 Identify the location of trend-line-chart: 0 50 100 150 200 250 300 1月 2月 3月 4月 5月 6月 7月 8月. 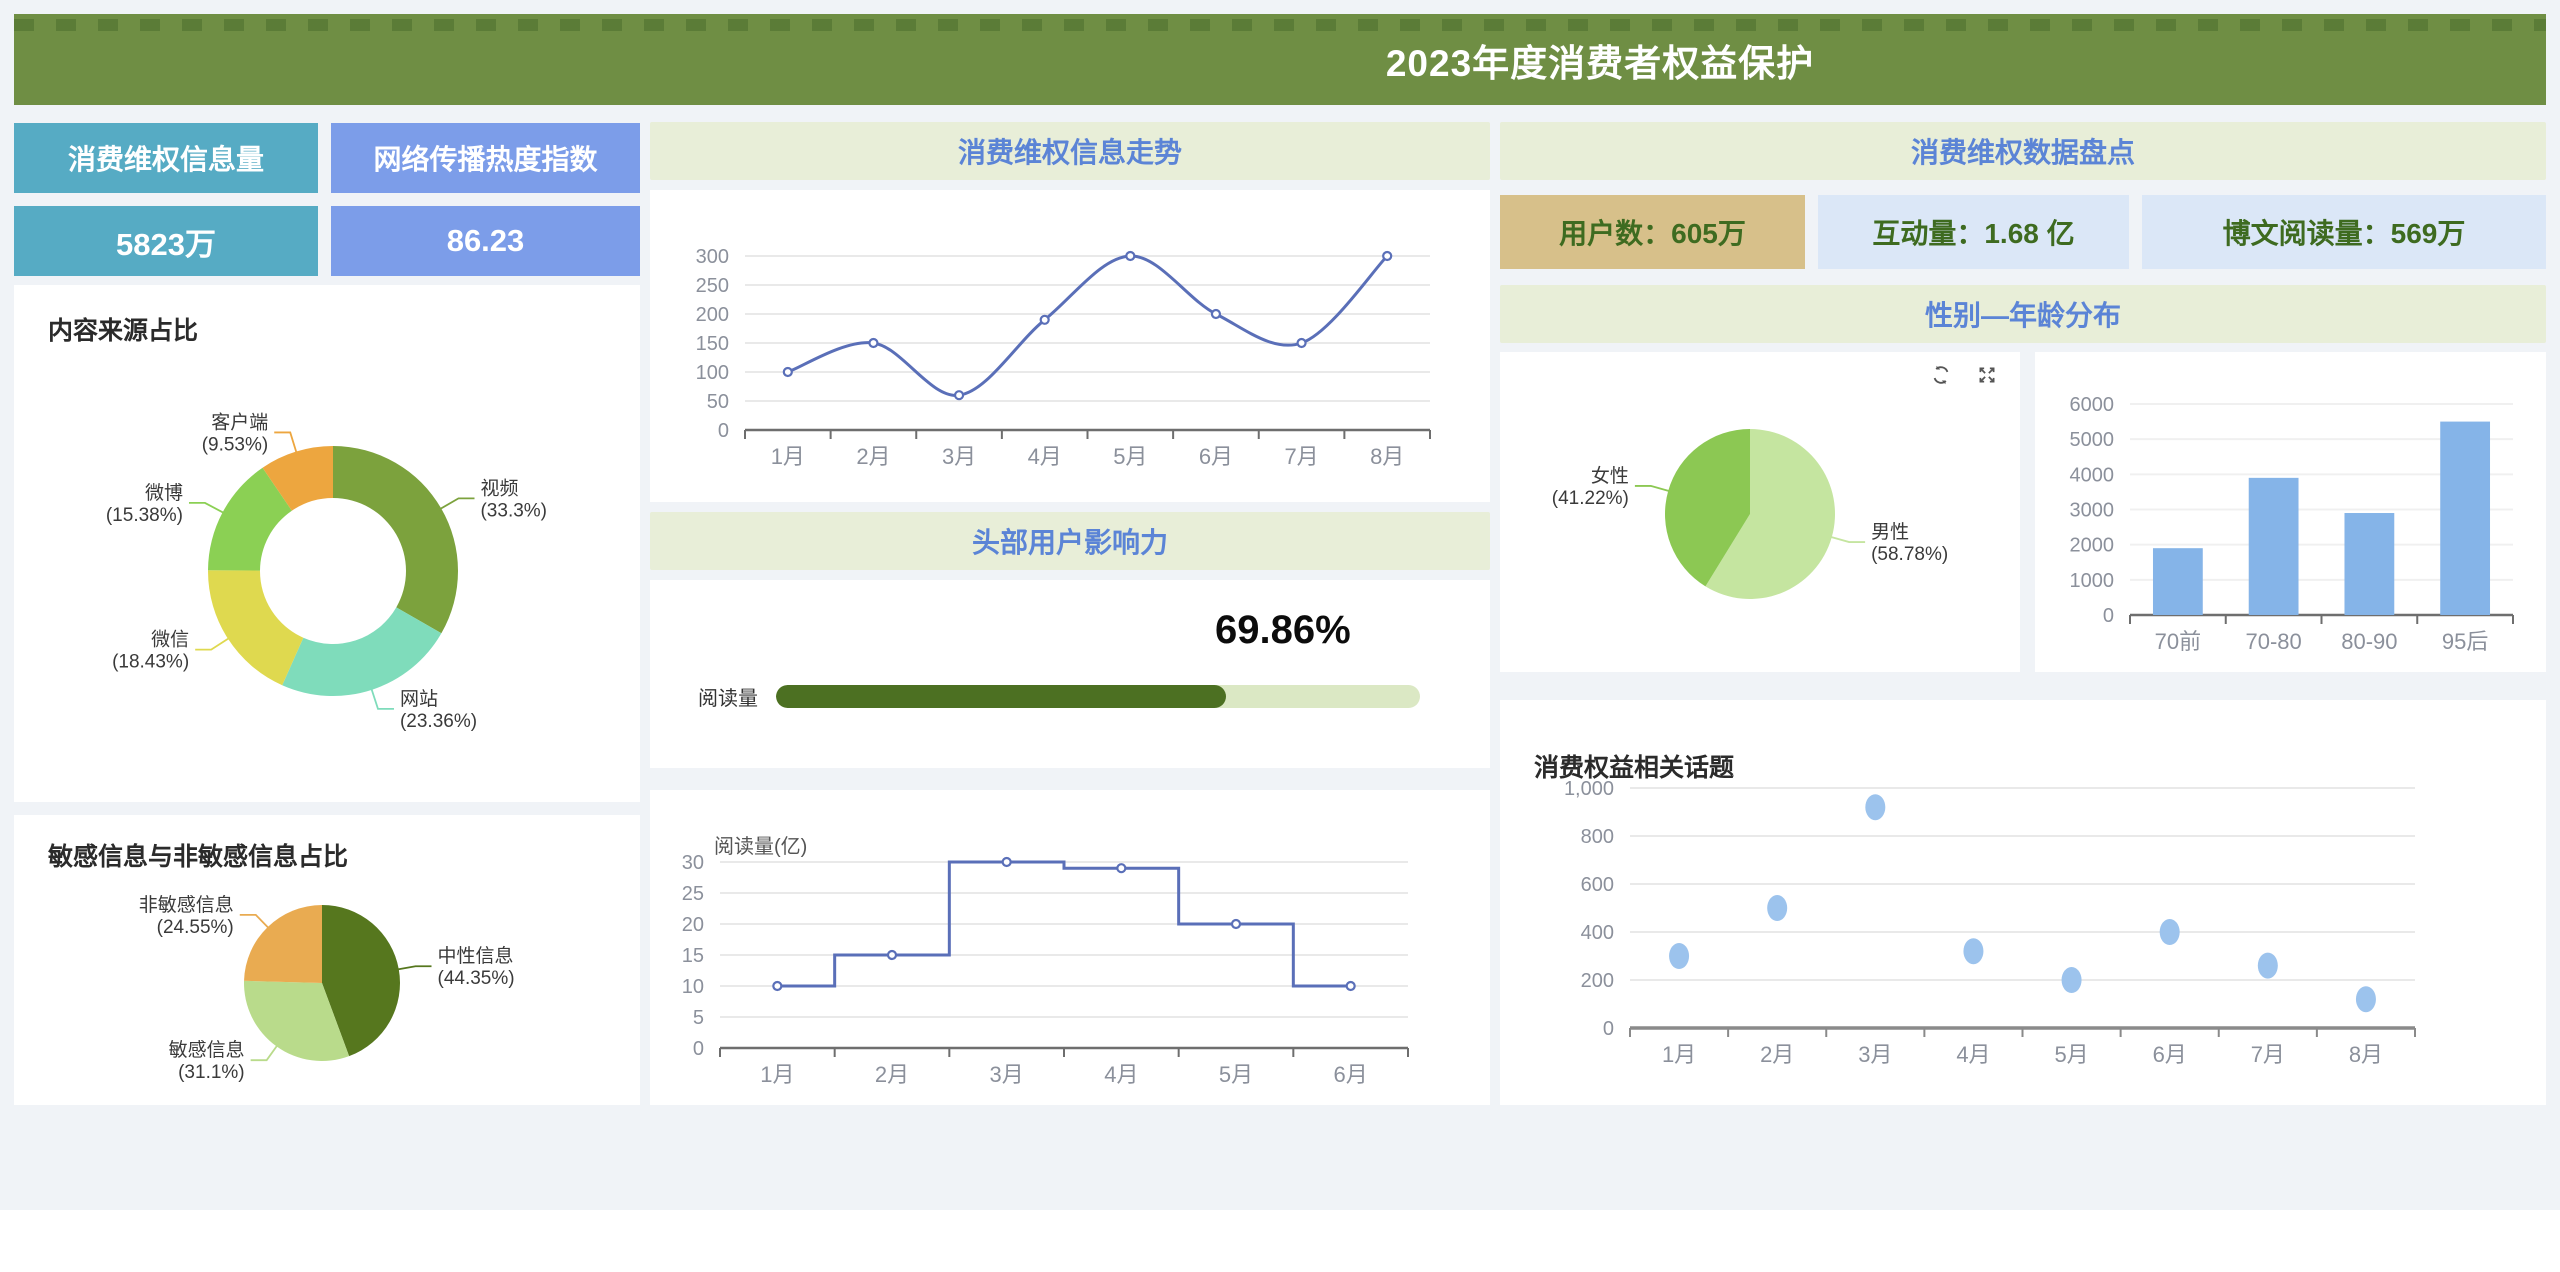
(1070, 346).